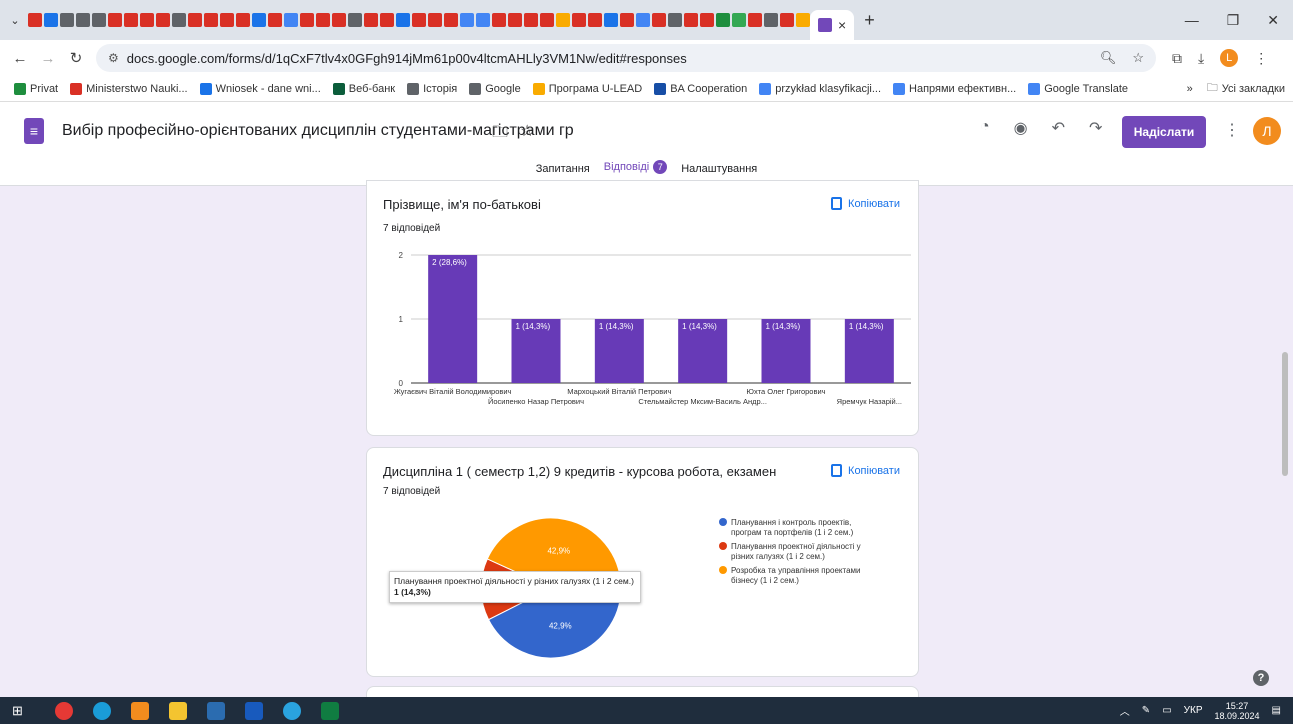  Describe the element at coordinates (869, 20) in the screenshot. I see `new-tab-button: +` at that location.